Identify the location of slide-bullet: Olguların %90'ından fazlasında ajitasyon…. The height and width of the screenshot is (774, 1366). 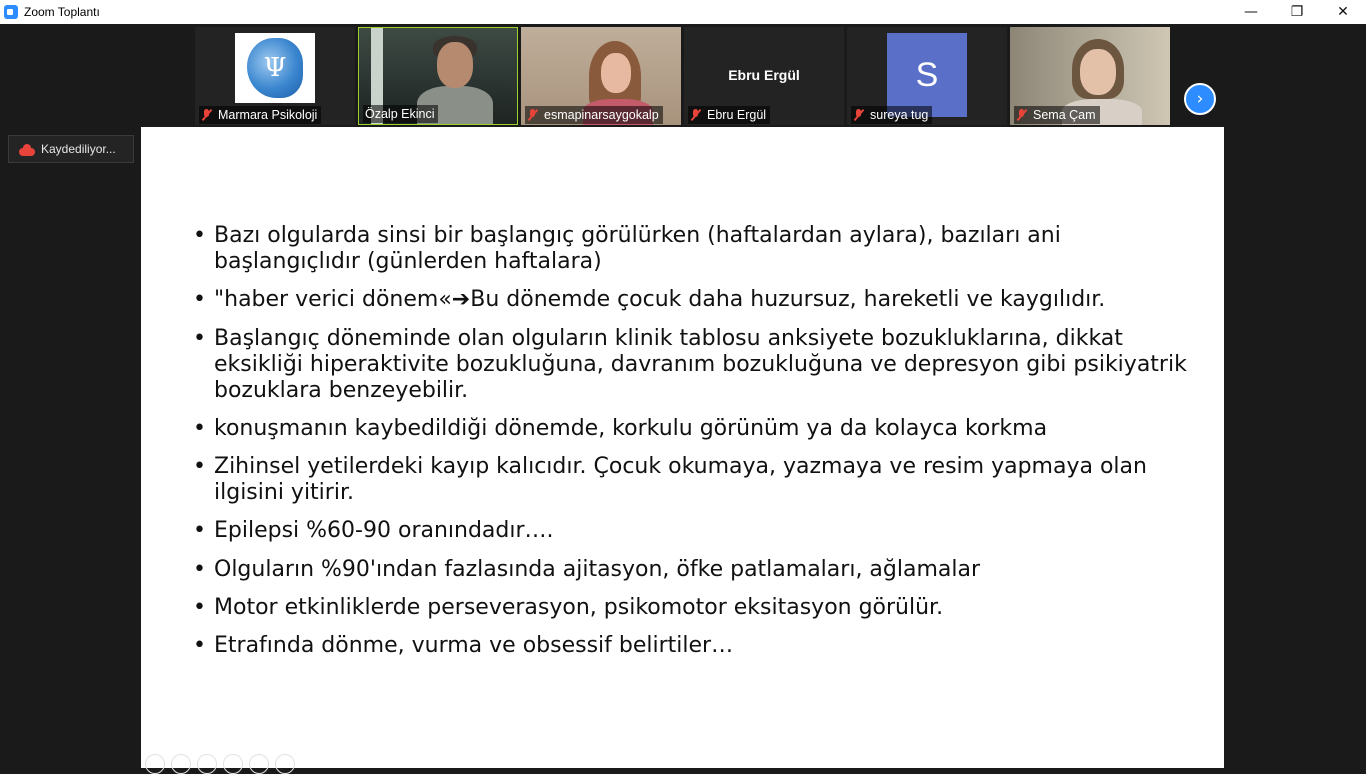
(698, 570).